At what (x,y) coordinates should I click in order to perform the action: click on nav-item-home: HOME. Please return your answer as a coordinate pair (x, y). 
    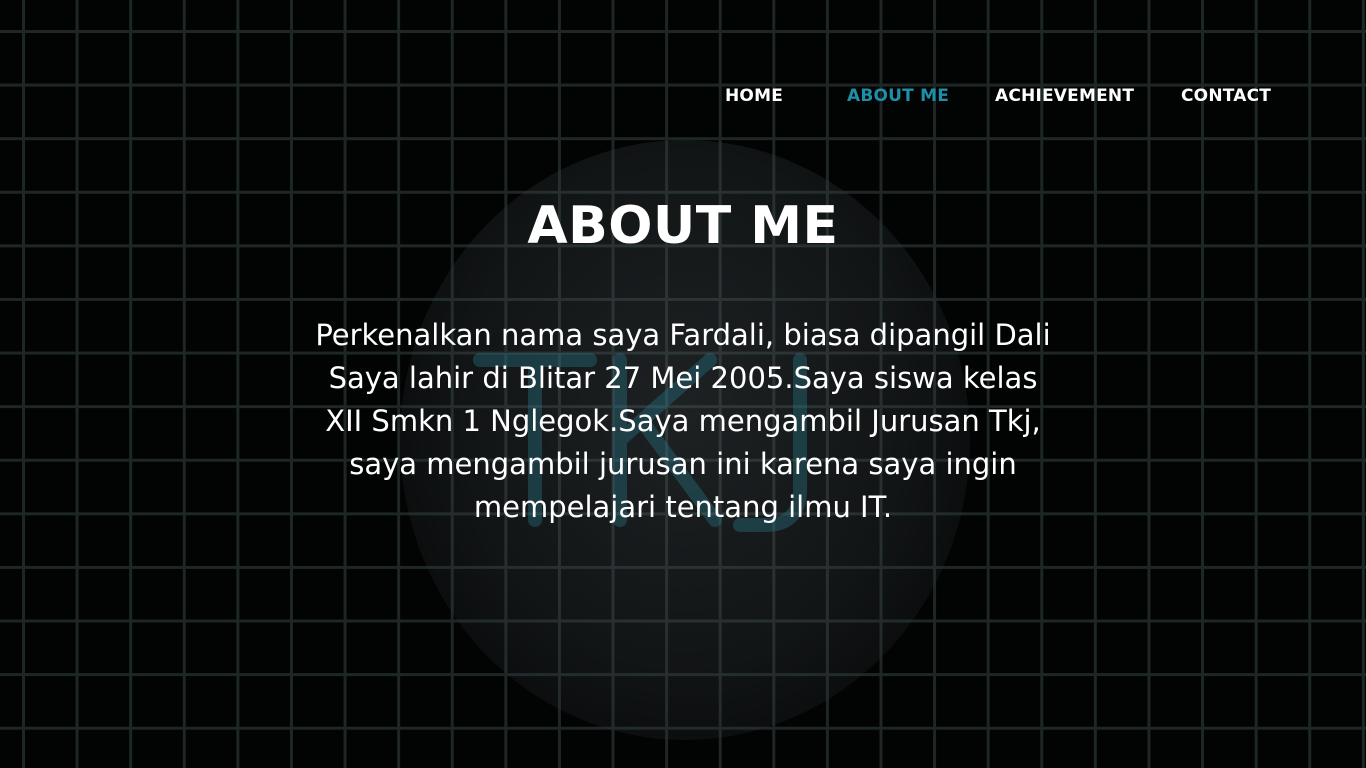
    Looking at the image, I should click on (754, 96).